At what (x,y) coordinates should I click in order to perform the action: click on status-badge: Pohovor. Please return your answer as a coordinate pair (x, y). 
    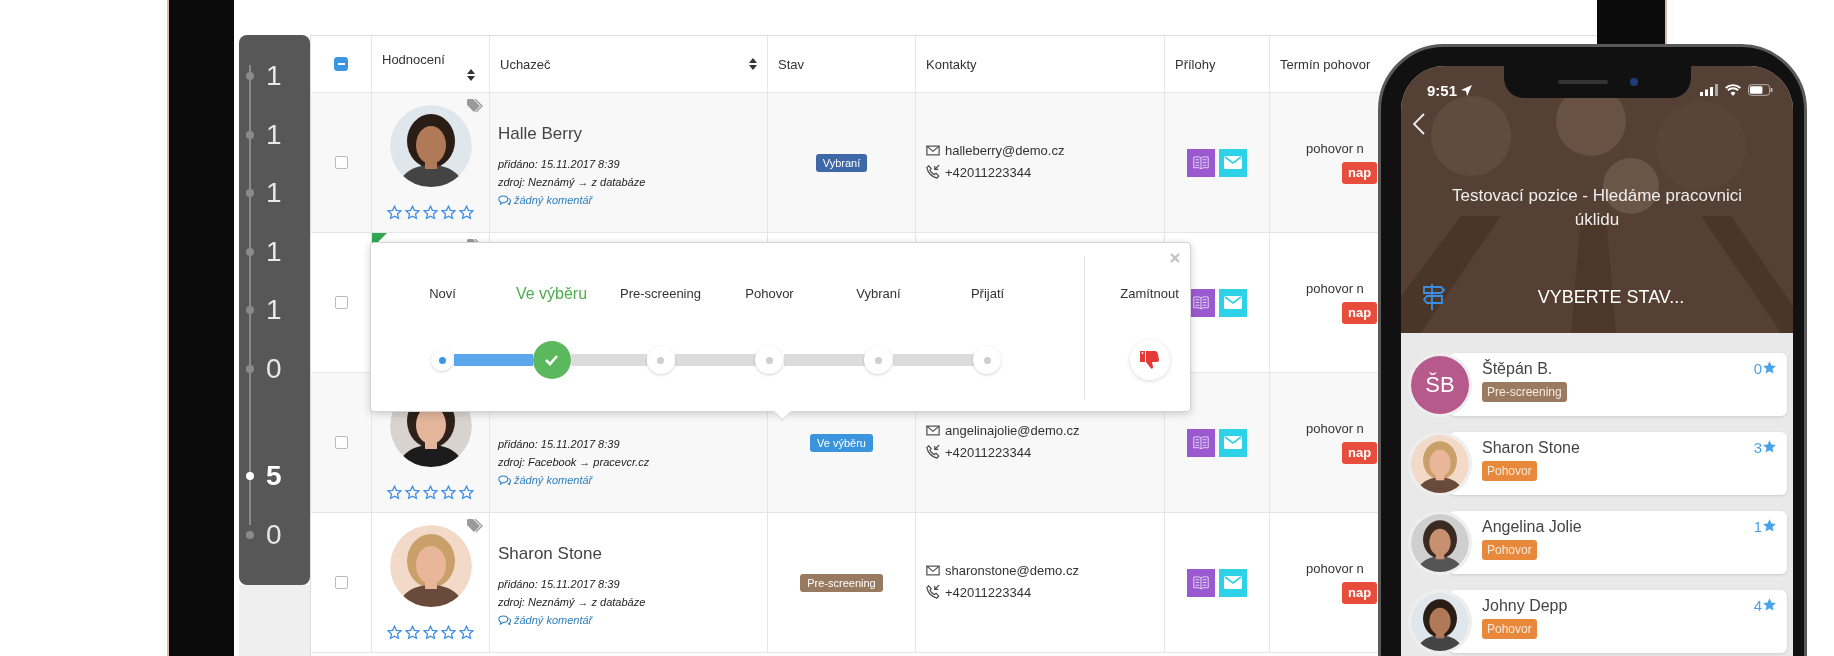
    Looking at the image, I should click on (1509, 471).